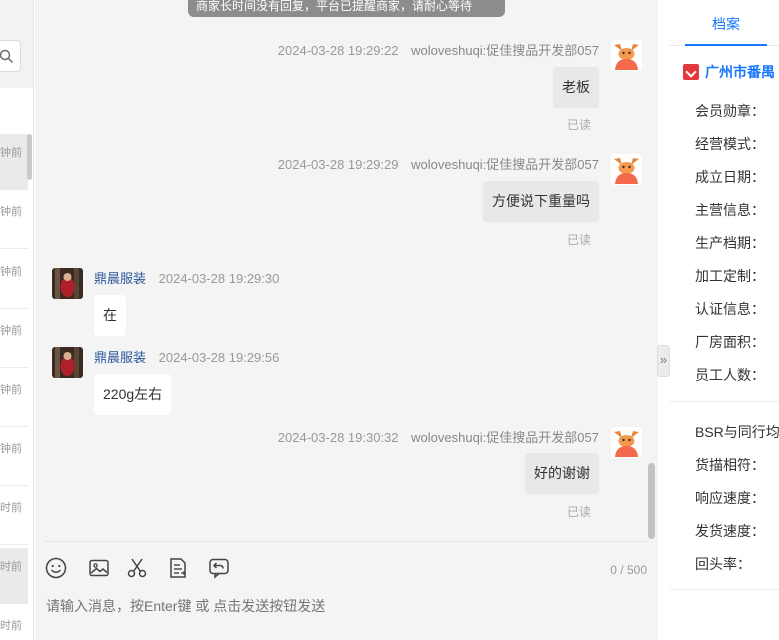 The height and width of the screenshot is (640, 779). Describe the element at coordinates (691, 72) in the screenshot. I see `shop-logo-icon` at that location.